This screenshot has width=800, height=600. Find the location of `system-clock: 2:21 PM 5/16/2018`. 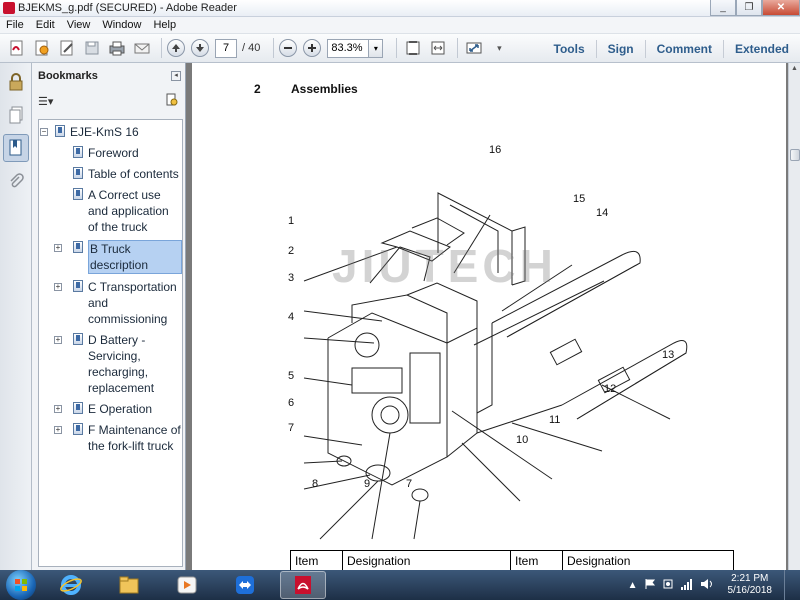

system-clock: 2:21 PM 5/16/2018 is located at coordinates (750, 585).